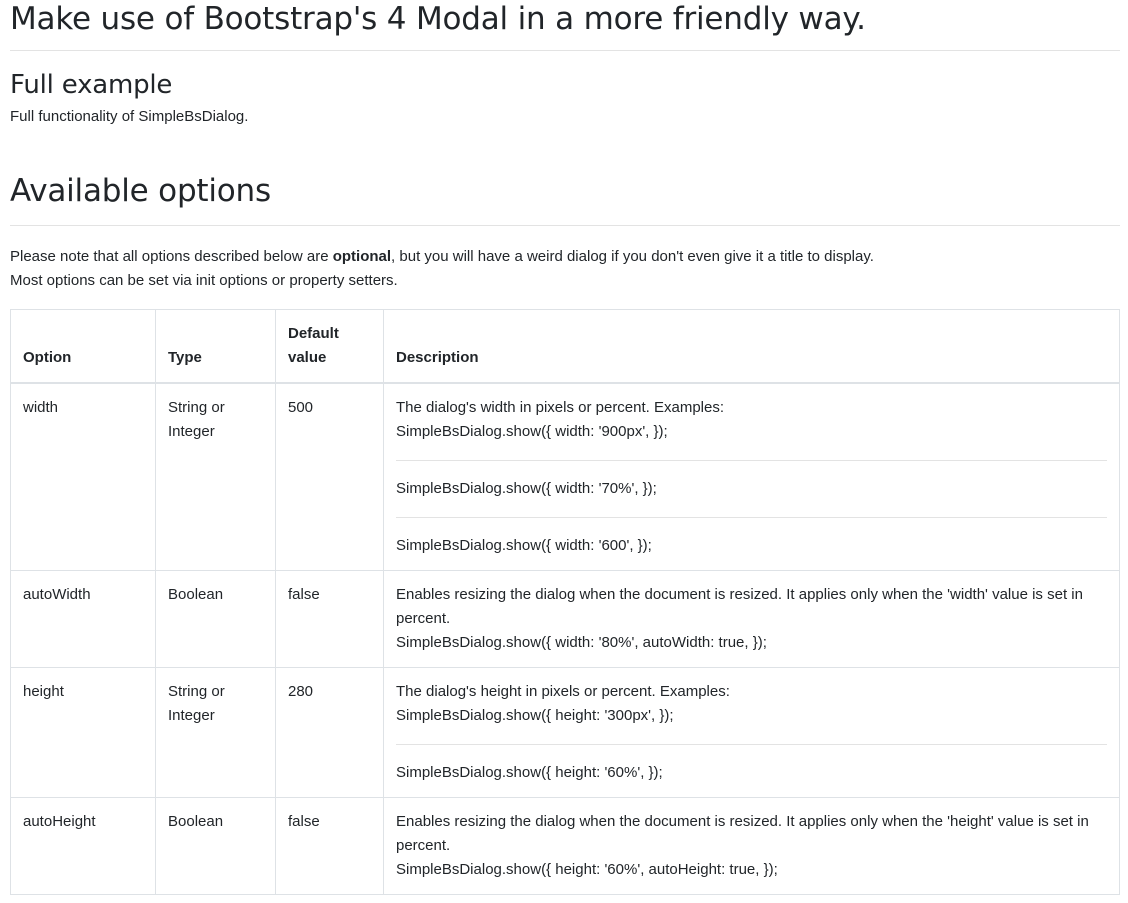 Image resolution: width=1128 pixels, height=903 pixels. Describe the element at coordinates (329, 732) in the screenshot. I see `cell-default: 280` at that location.